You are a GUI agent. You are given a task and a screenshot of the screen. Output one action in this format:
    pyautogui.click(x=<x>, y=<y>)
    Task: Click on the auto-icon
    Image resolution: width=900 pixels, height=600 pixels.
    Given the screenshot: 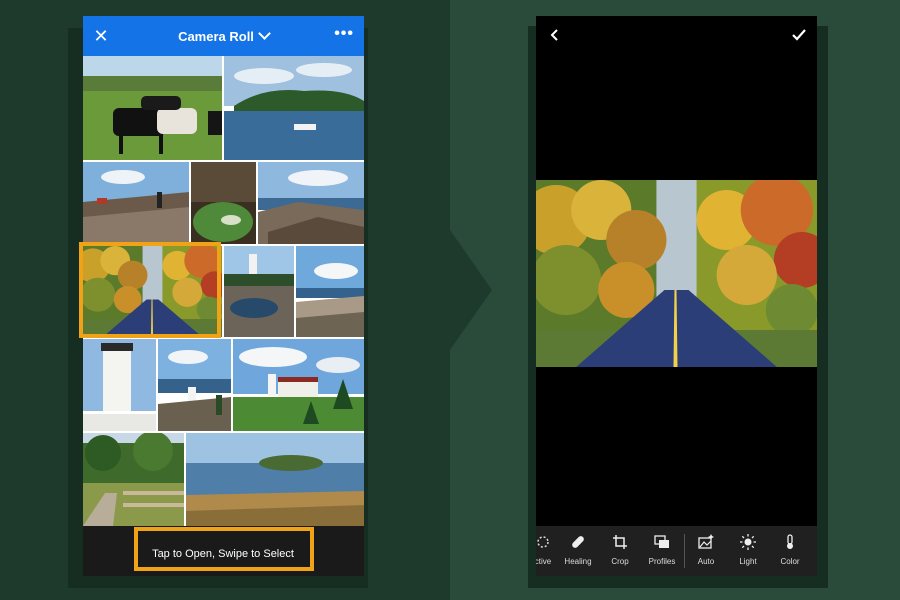 What is the action you would take?
    pyautogui.click(x=706, y=541)
    